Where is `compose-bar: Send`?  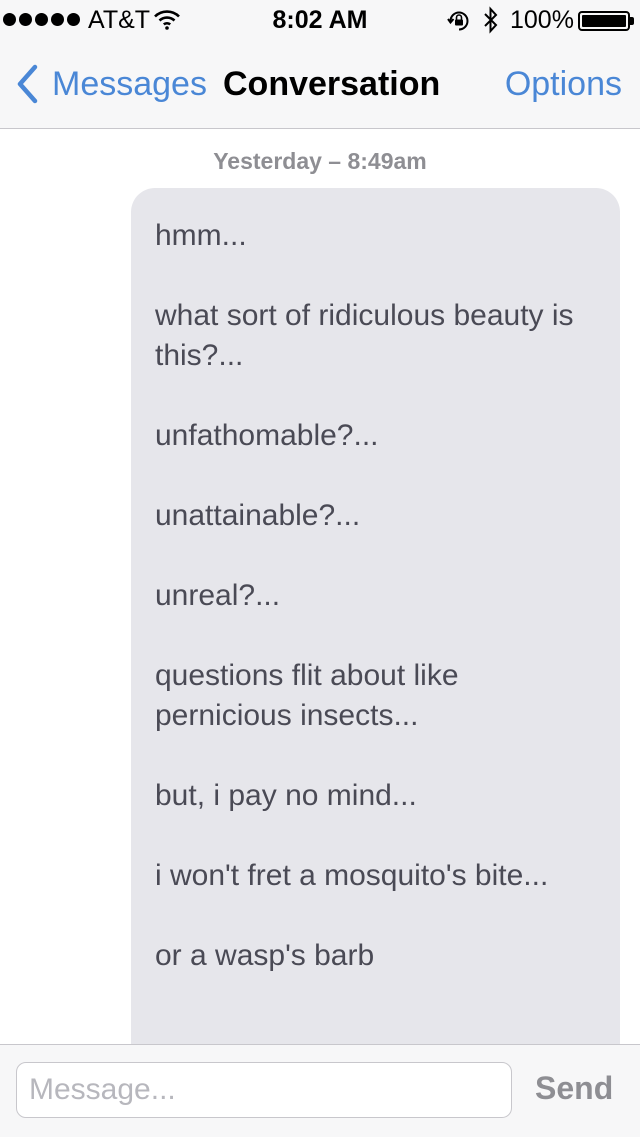
compose-bar: Send is located at coordinates (320, 1090).